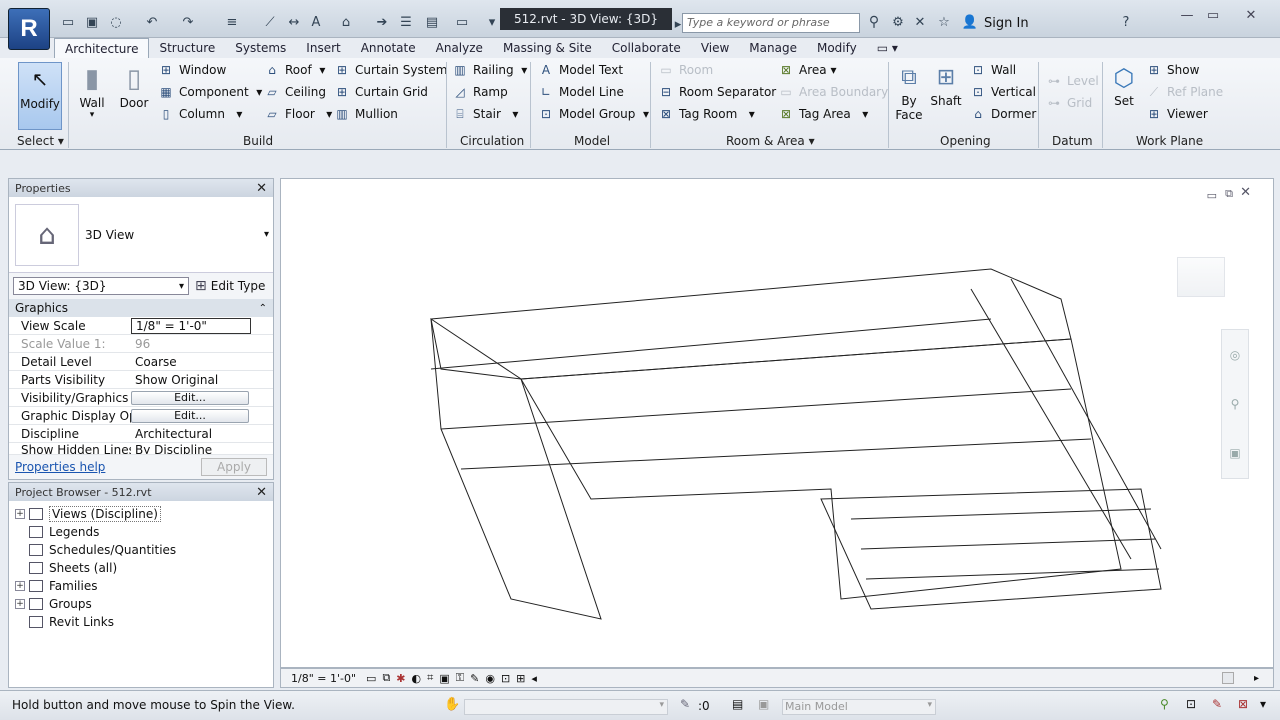 The width and height of the screenshot is (1280, 720). What do you see at coordinates (715, 48) in the screenshot?
I see `tab-view: View` at bounding box center [715, 48].